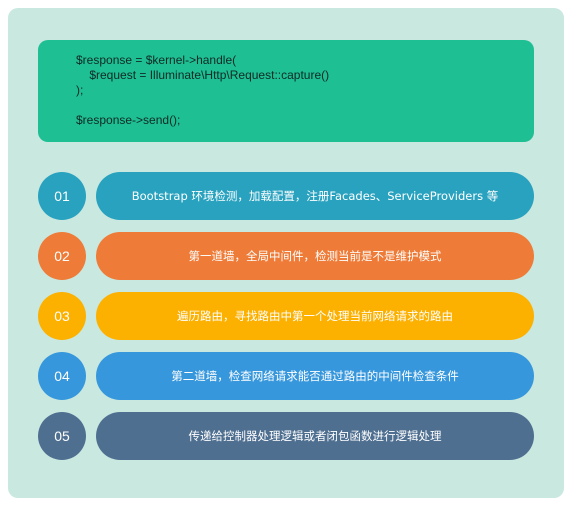 Image resolution: width=572 pixels, height=508 pixels. Describe the element at coordinates (80, 90) in the screenshot. I see `code-line: );` at that location.